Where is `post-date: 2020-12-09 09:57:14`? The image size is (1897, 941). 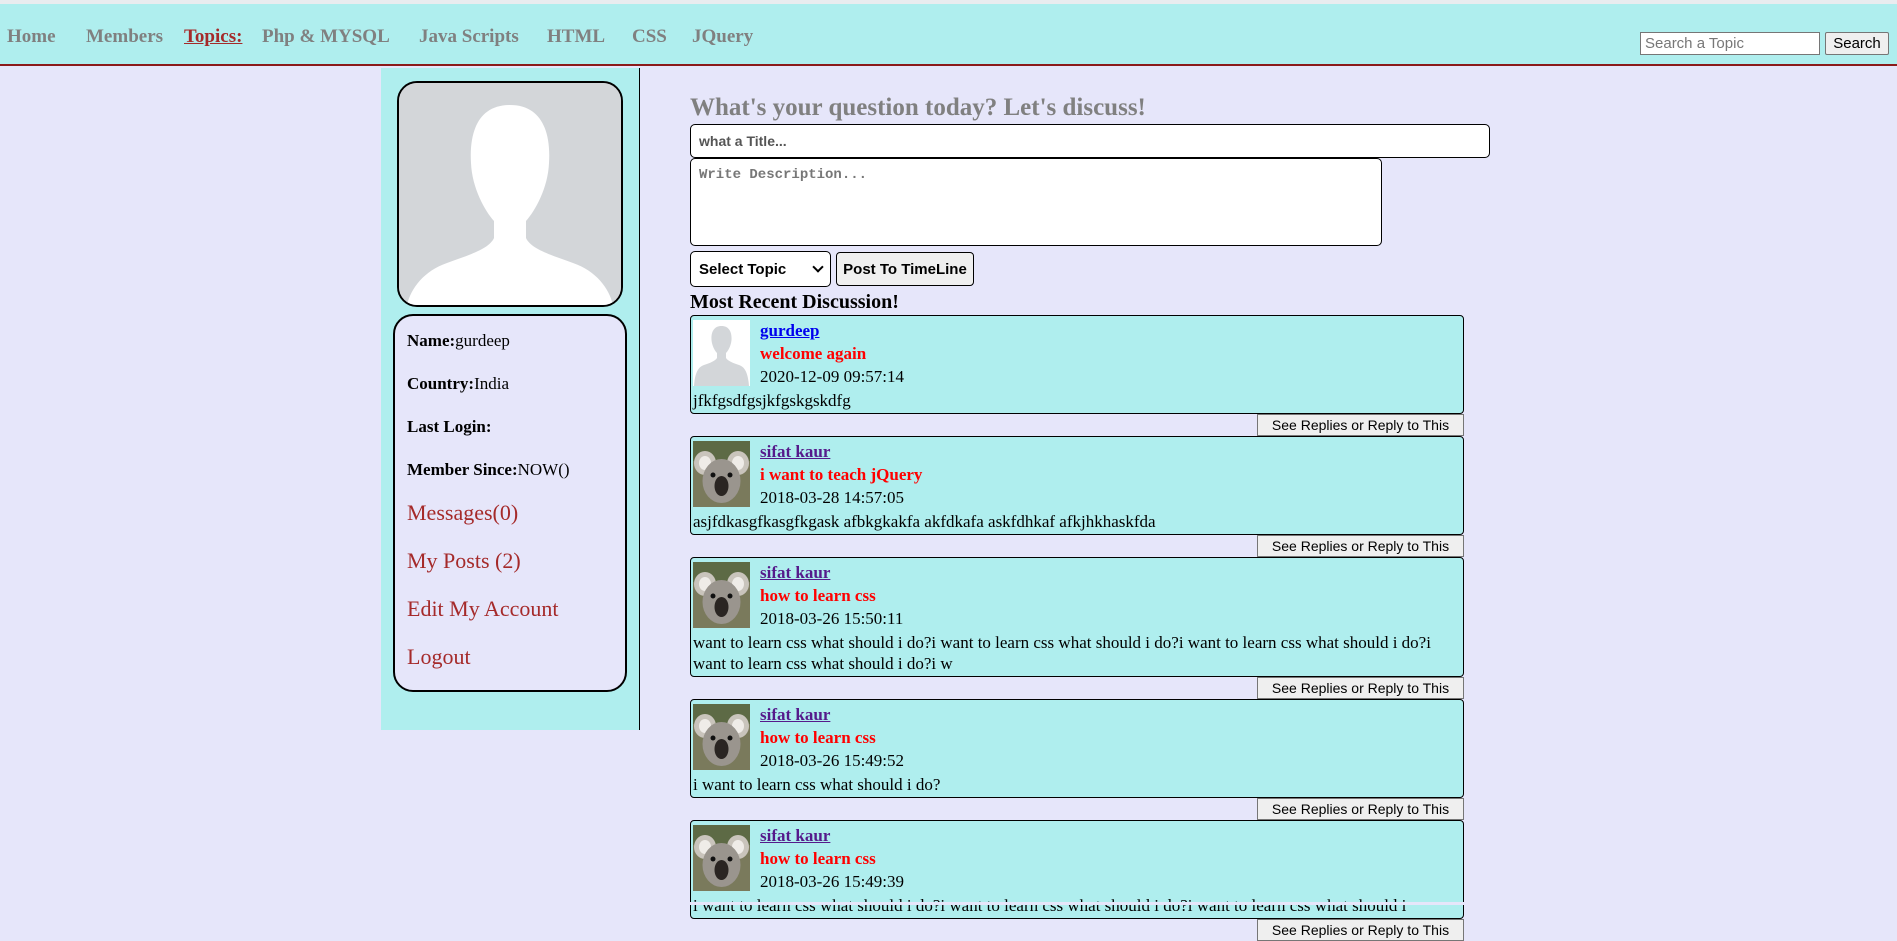 post-date: 2020-12-09 09:57:14 is located at coordinates (832, 376).